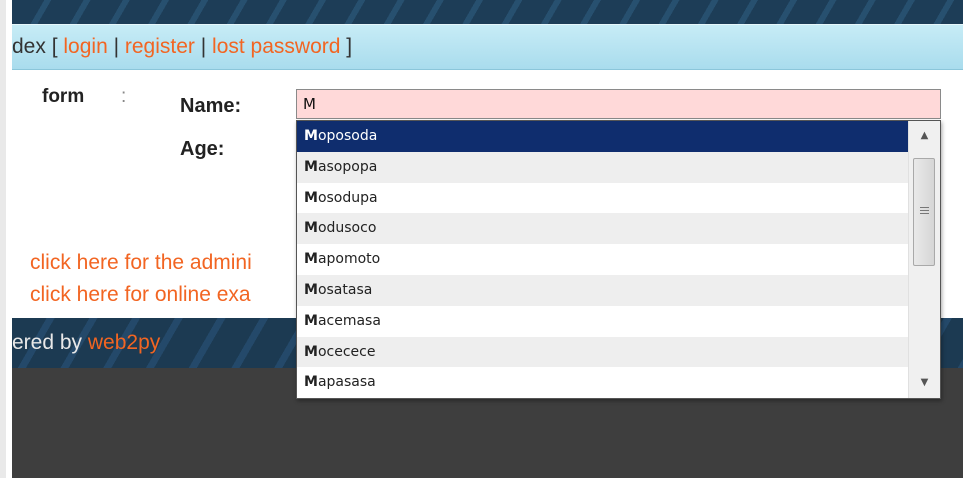  Describe the element at coordinates (603, 198) in the screenshot. I see `autocomplete-option: Mosodupa` at that location.